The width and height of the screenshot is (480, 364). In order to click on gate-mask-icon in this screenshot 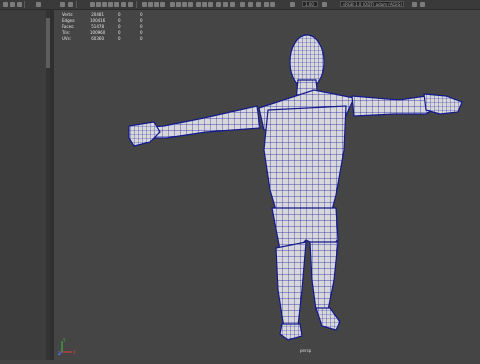, I will do `click(250, 4)`.